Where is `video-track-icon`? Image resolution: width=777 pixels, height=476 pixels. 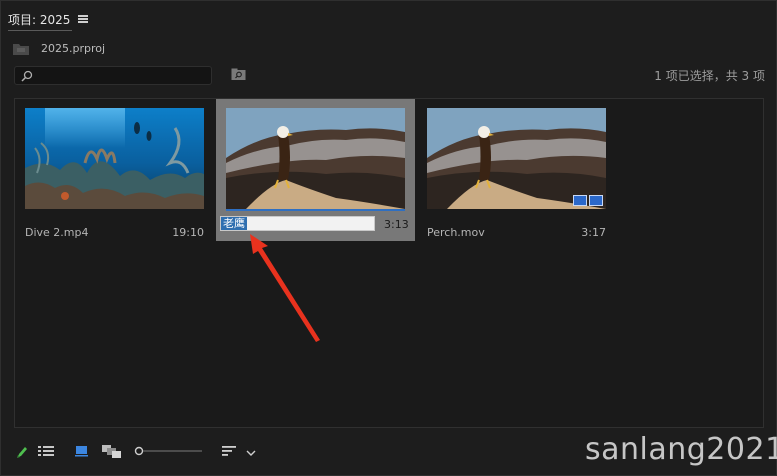
video-track-icon is located at coordinates (580, 200).